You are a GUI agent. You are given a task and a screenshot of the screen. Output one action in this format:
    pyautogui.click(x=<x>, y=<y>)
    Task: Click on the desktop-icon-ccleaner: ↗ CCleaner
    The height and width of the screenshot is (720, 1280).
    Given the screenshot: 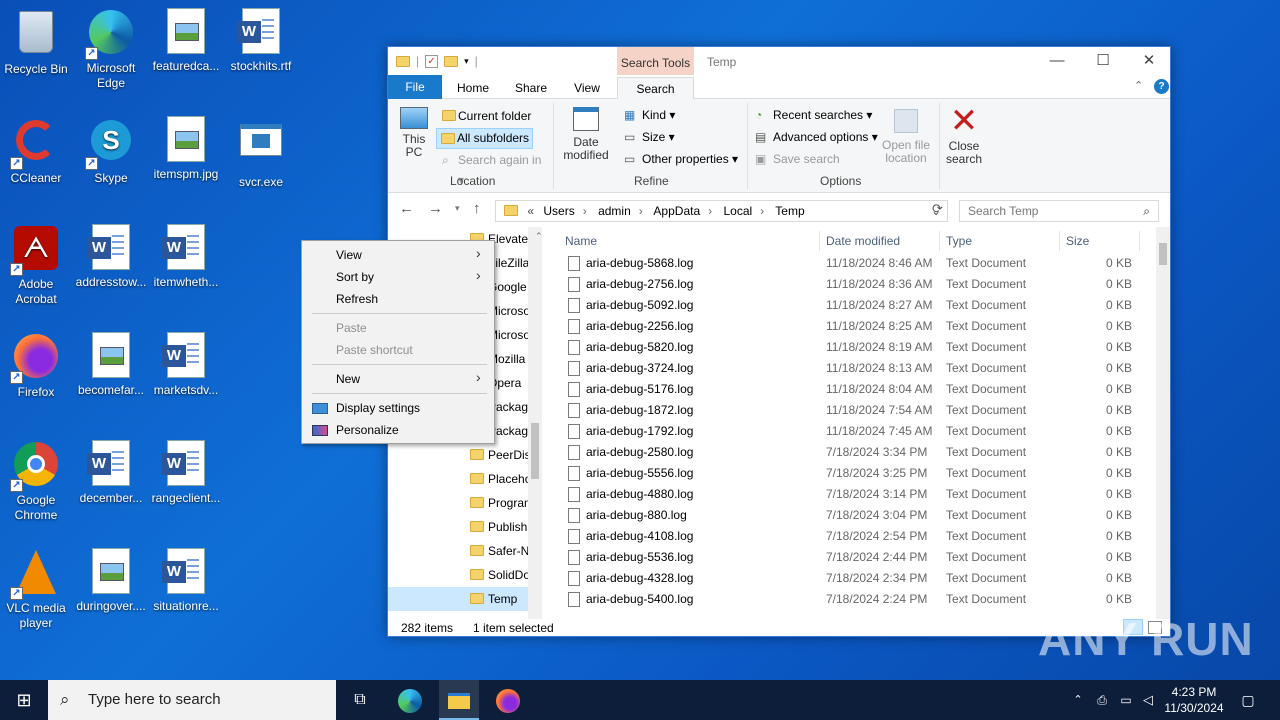 What is the action you would take?
    pyautogui.click(x=36, y=151)
    